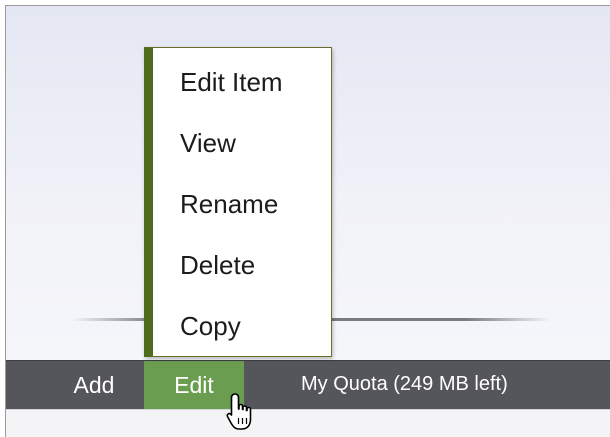 This screenshot has width=610, height=437. Describe the element at coordinates (208, 143) in the screenshot. I see `menu-item-view: View` at that location.